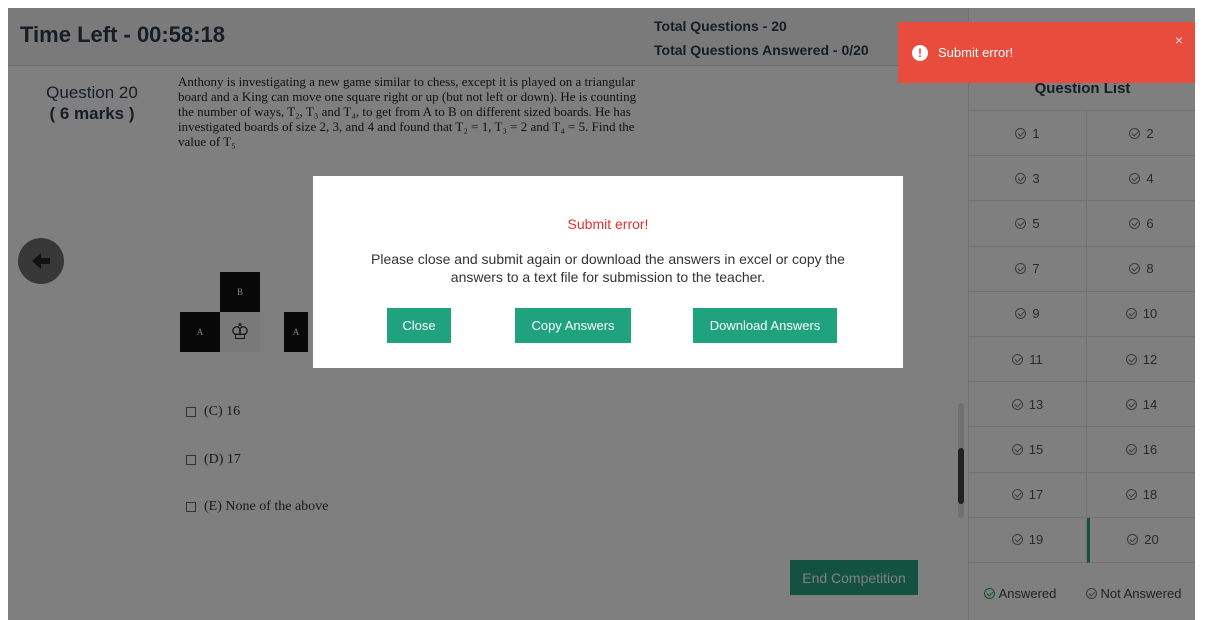 This screenshot has height=620, width=1205. What do you see at coordinates (765, 325) in the screenshot?
I see `download-answers-button: Download Answers` at bounding box center [765, 325].